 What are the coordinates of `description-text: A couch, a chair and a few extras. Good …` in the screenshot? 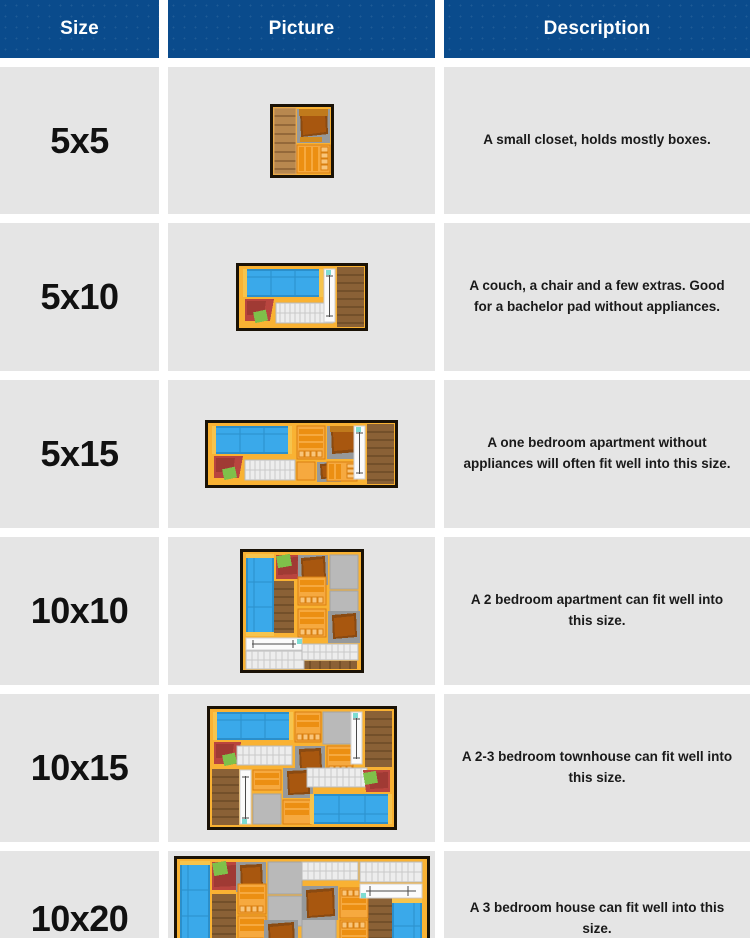 It's located at (597, 296).